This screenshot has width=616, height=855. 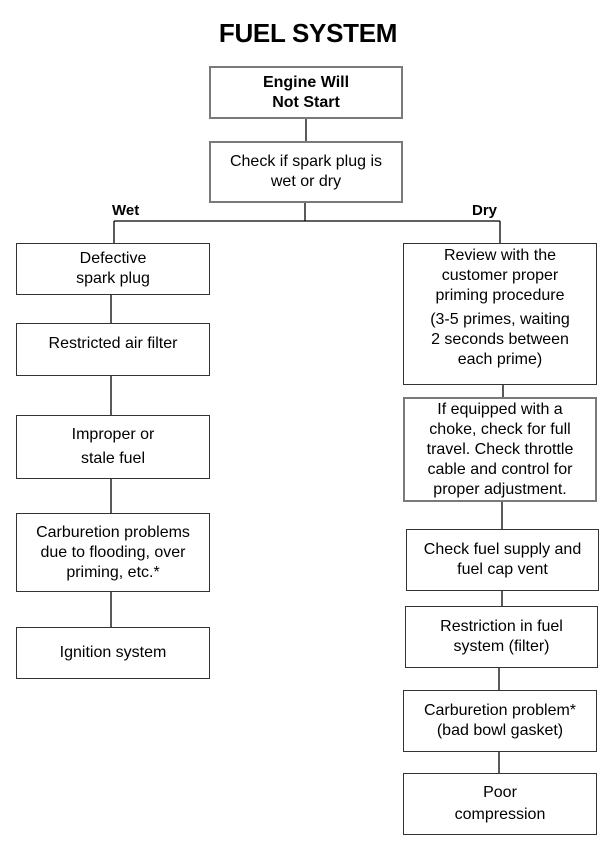 I want to click on node-text: Carburetion problem*, so click(x=500, y=710).